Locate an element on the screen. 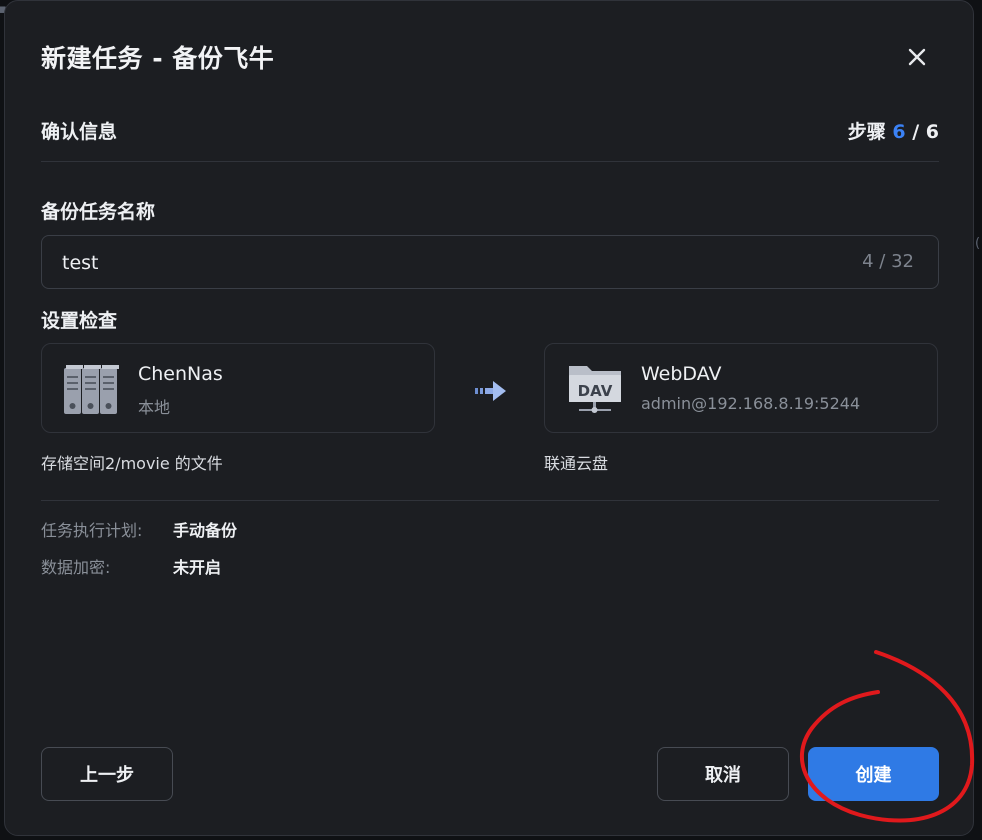 This screenshot has height=840, width=982. destination-name: WebDAV is located at coordinates (681, 374).